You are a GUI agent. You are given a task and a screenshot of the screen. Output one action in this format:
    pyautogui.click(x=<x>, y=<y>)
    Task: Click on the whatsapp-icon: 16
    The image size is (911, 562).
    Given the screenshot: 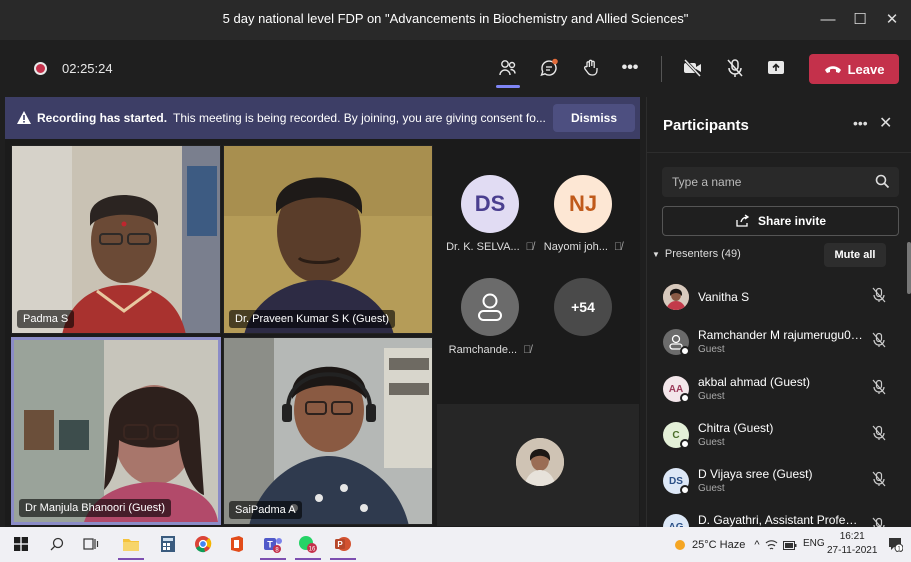 What is the action you would take?
    pyautogui.click(x=308, y=544)
    